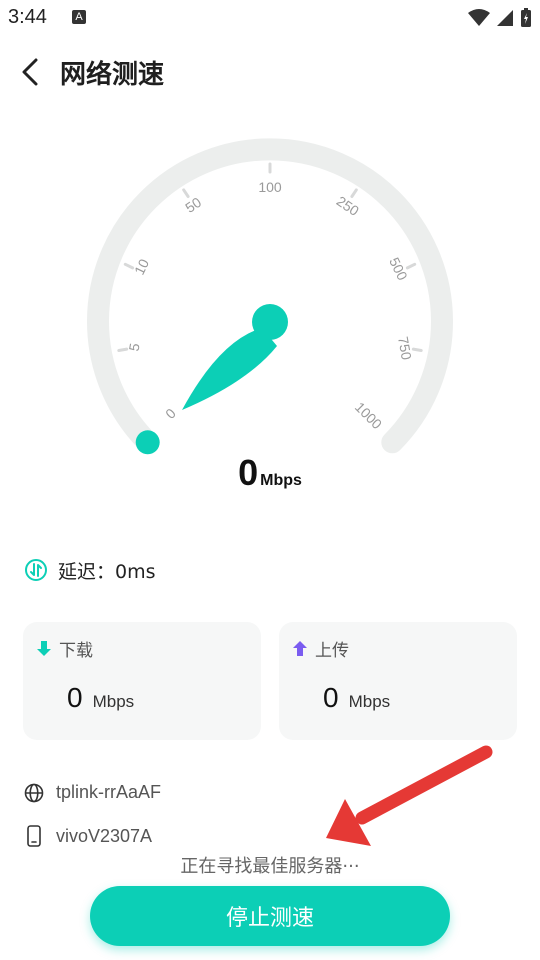 This screenshot has height=960, width=540. What do you see at coordinates (76, 651) in the screenshot?
I see `download-label: 下载` at bounding box center [76, 651].